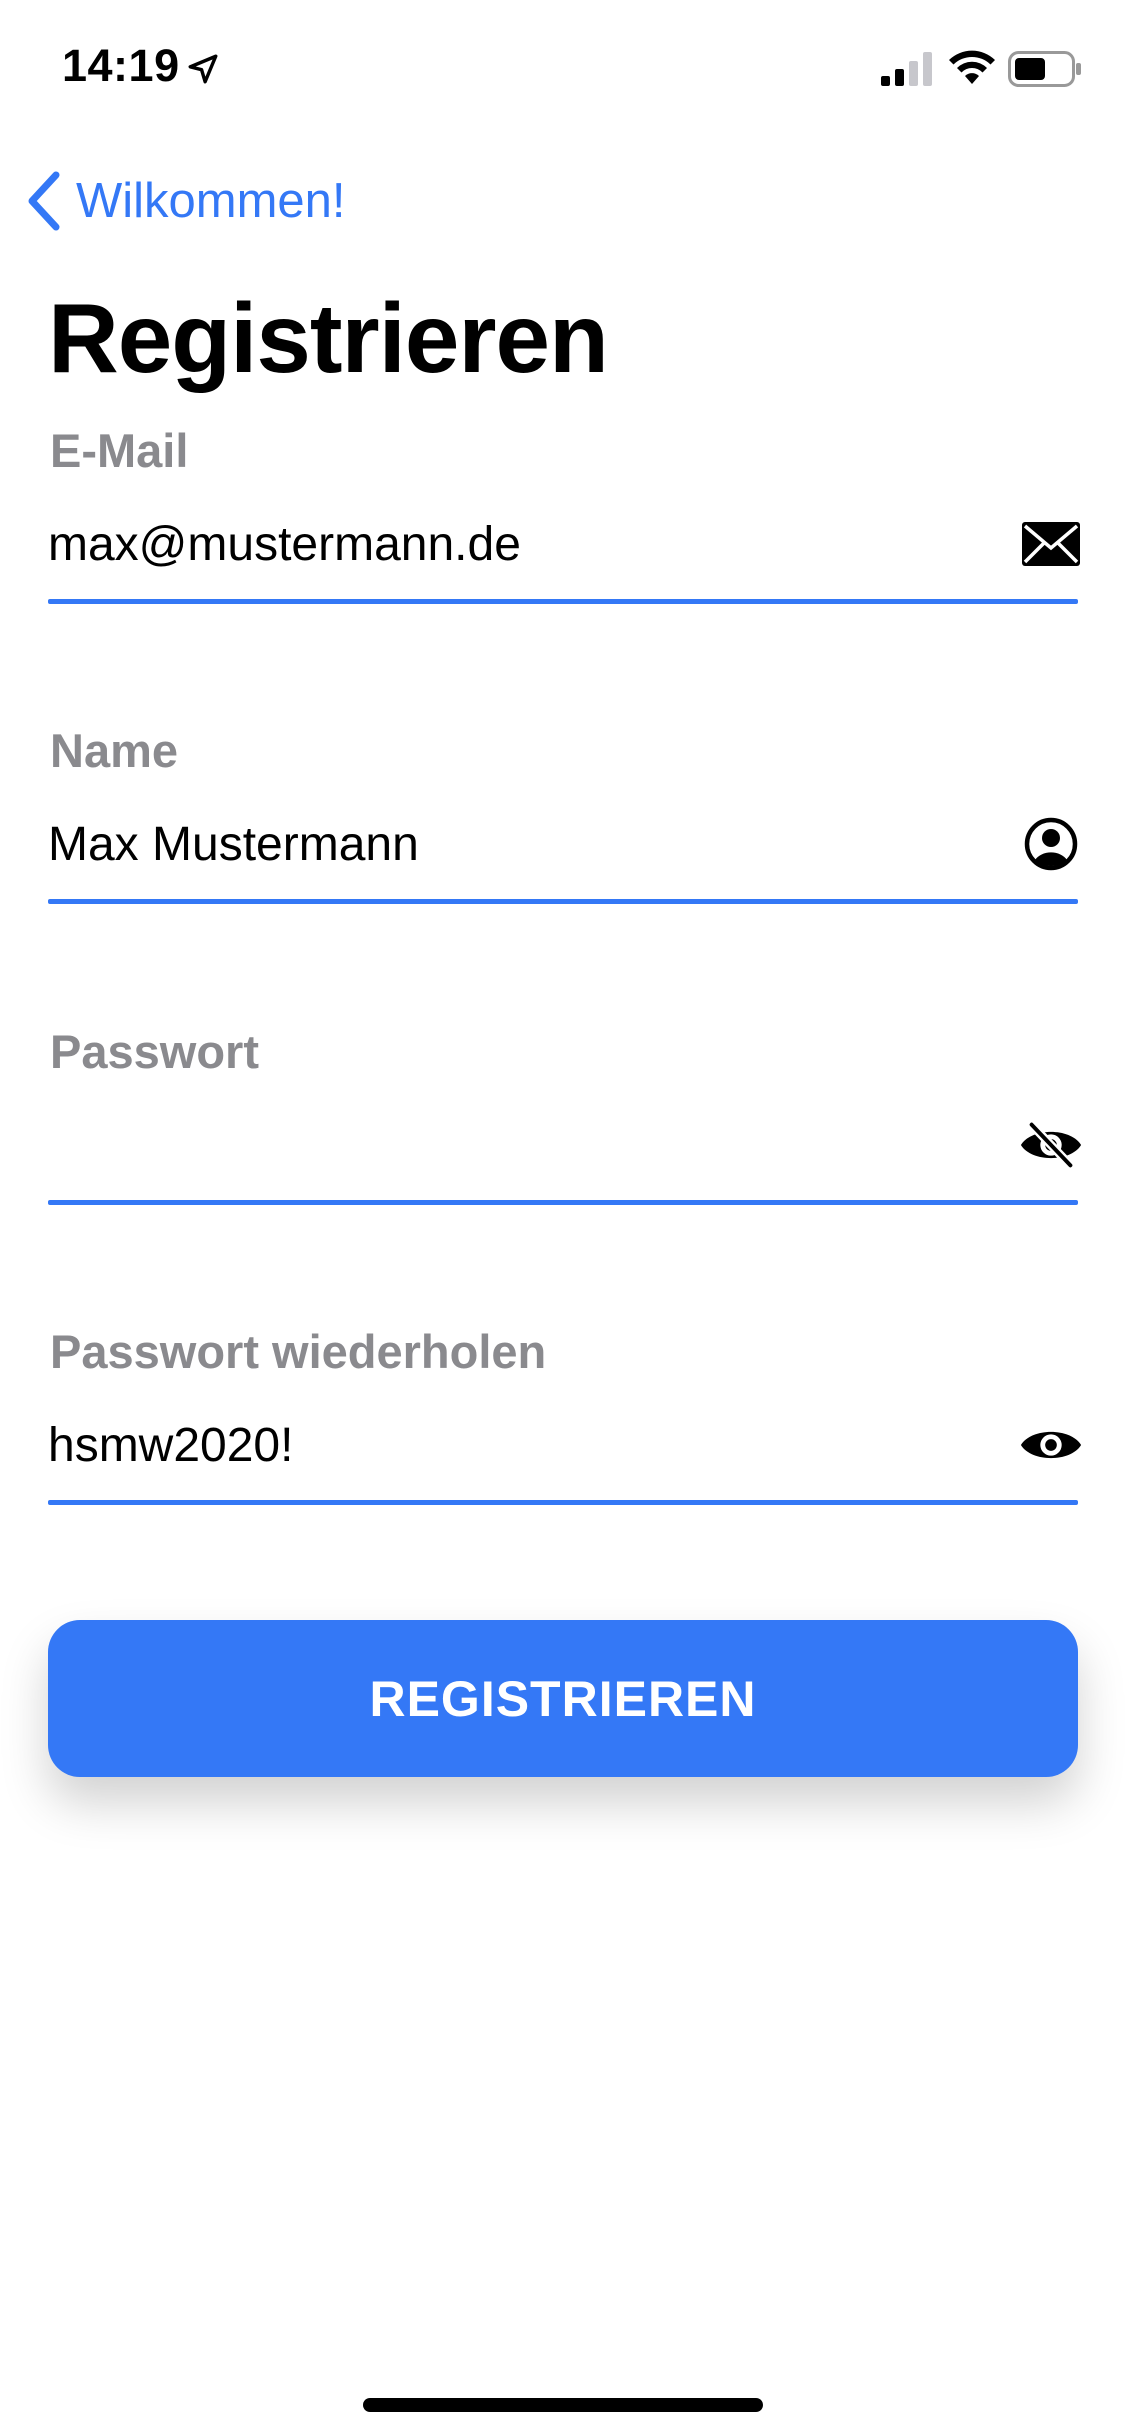 Image resolution: width=1125 pixels, height=2436 pixels. I want to click on register-button: REGISTRIEREN, so click(563, 1698).